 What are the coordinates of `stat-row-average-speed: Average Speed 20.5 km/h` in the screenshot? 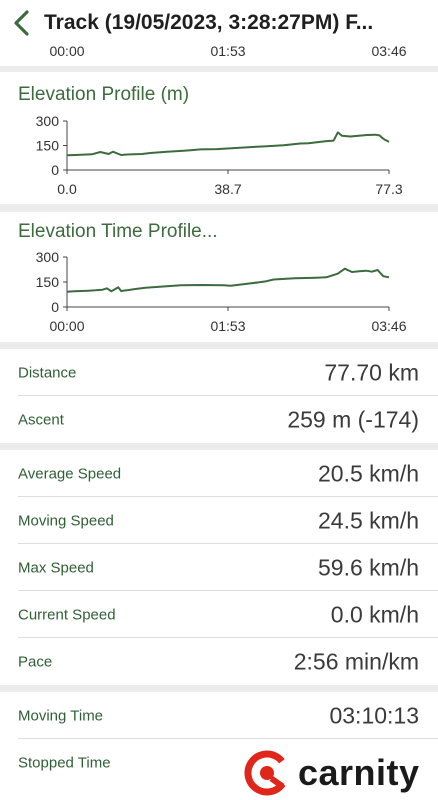 It's located at (219, 473).